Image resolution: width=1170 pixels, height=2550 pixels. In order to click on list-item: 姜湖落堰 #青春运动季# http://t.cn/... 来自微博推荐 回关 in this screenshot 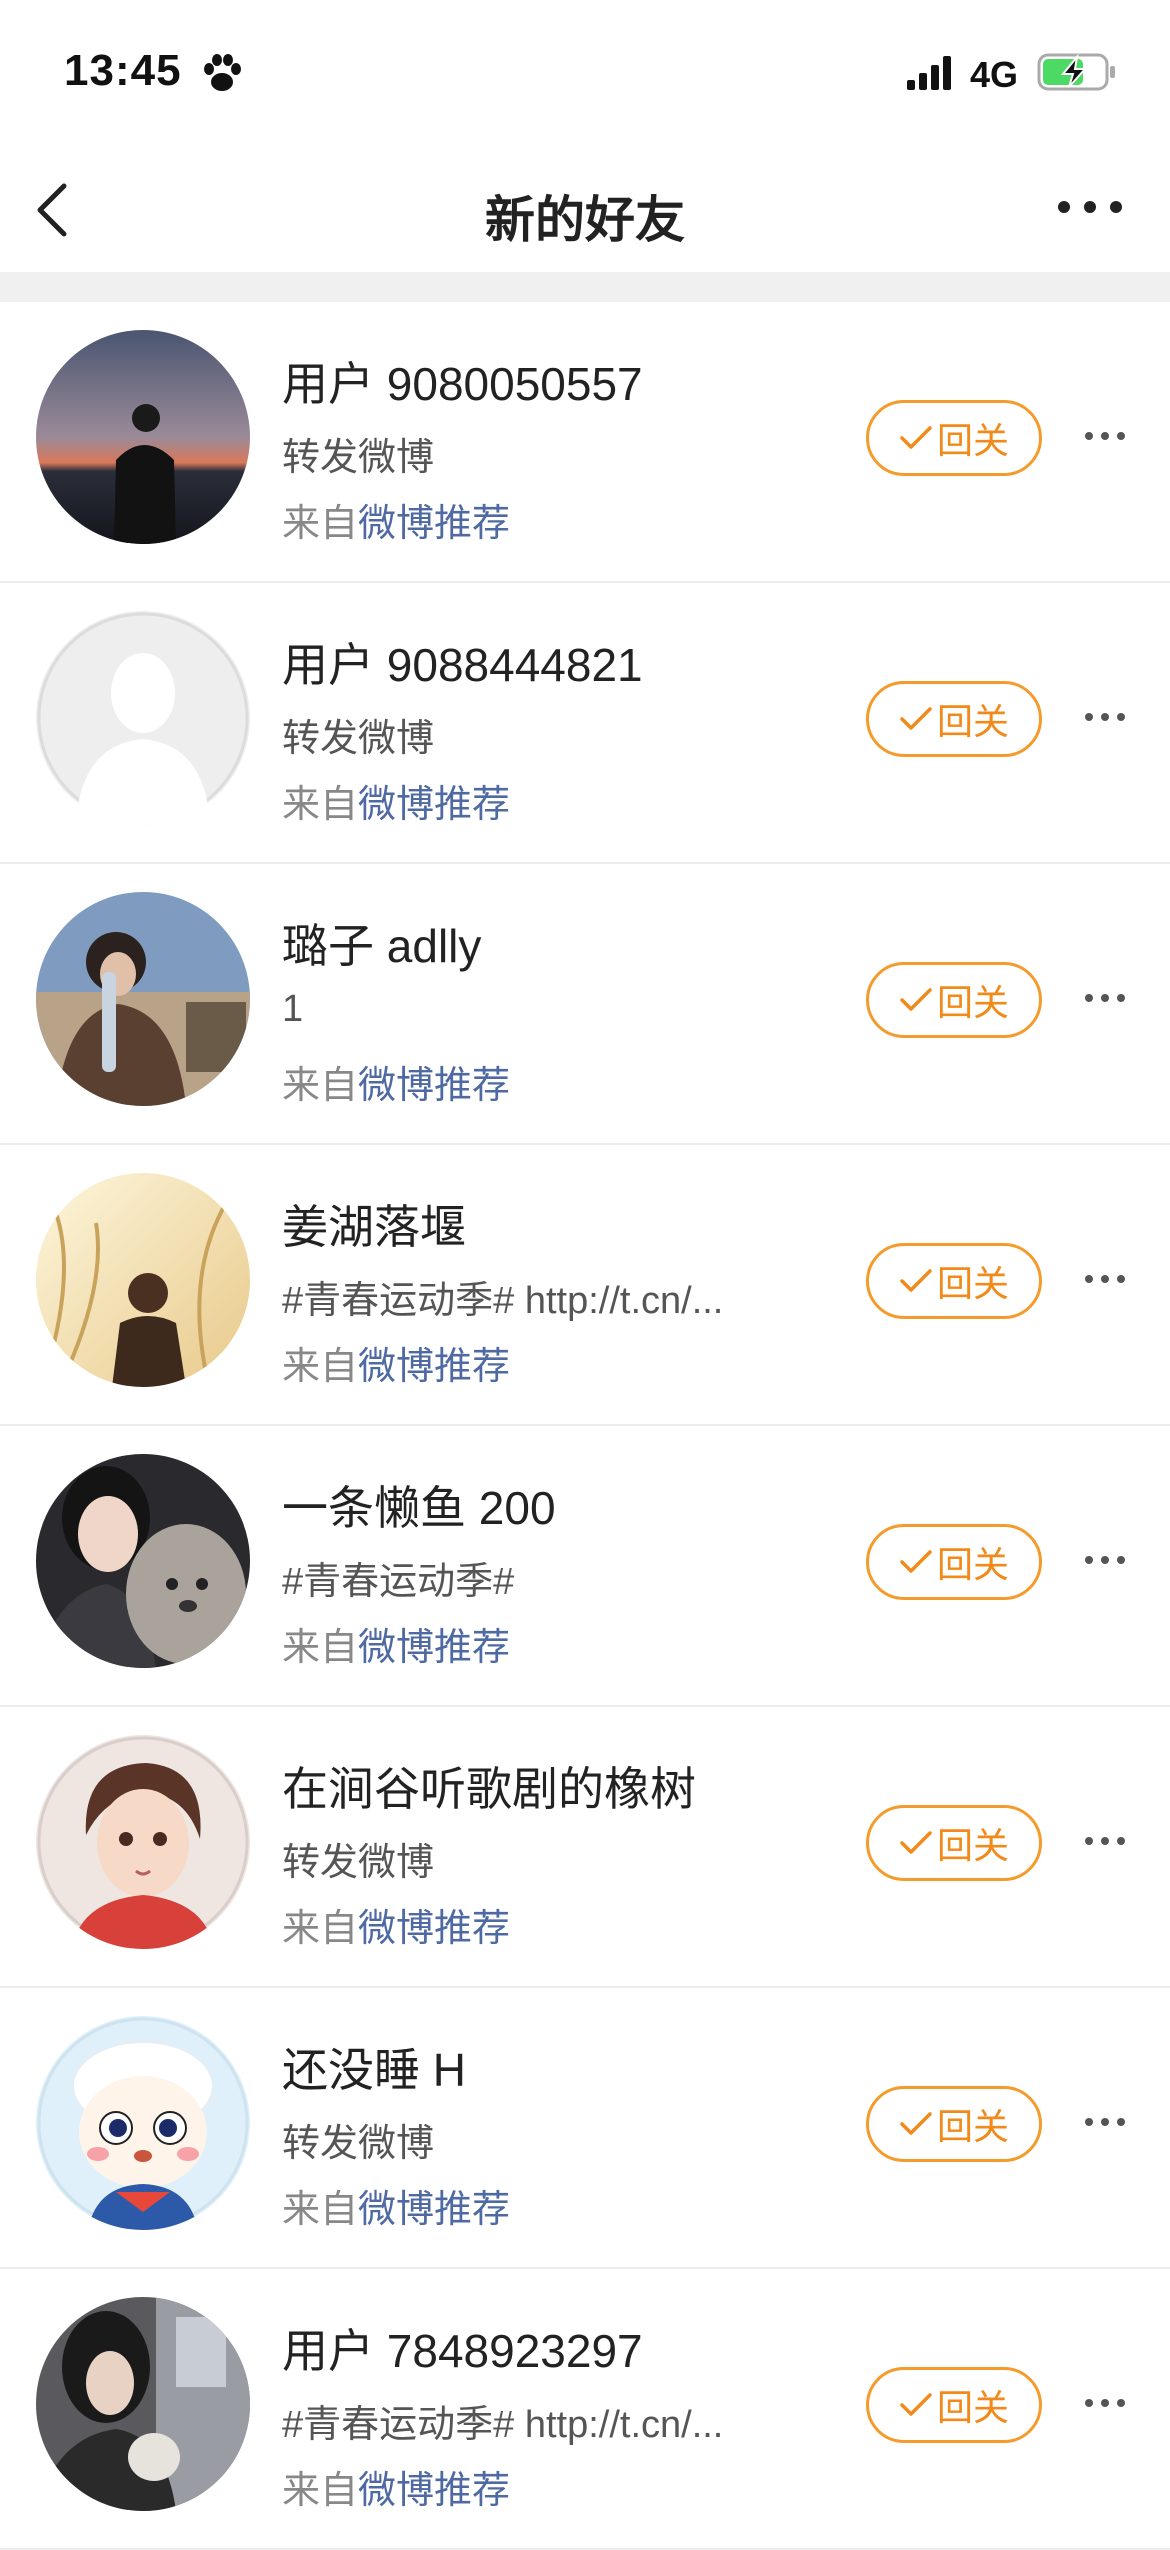, I will do `click(585, 1285)`.